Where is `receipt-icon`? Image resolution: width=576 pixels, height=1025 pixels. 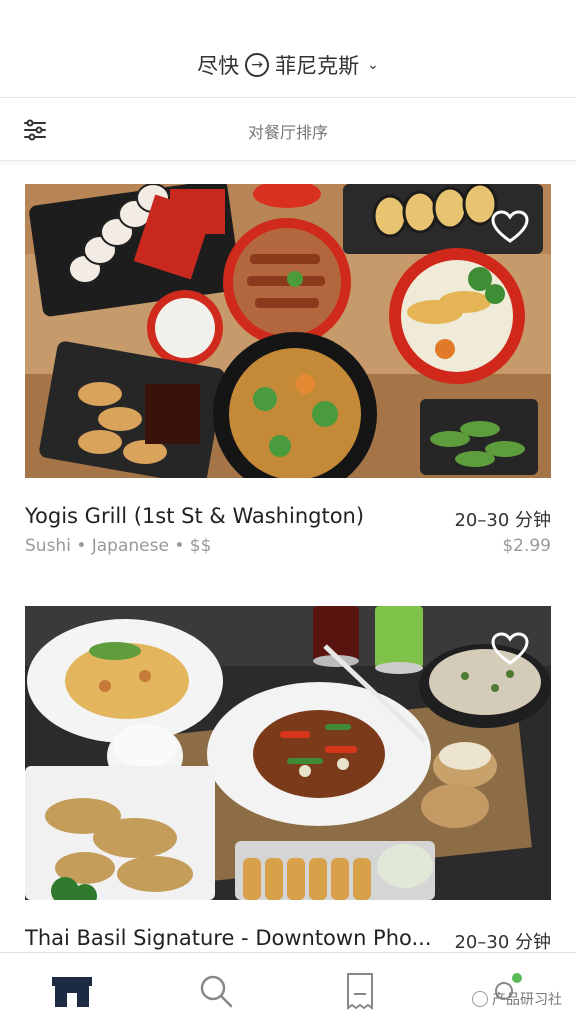
receipt-icon is located at coordinates (360, 991).